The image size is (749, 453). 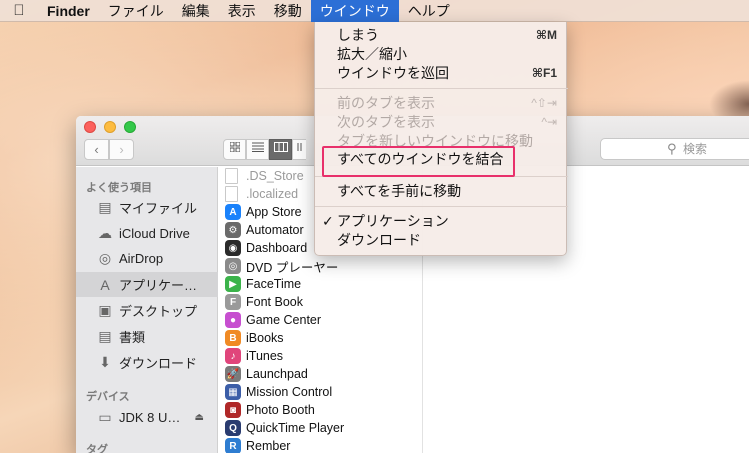 What do you see at coordinates (265, 338) in the screenshot?
I see `file-name: iBooks` at bounding box center [265, 338].